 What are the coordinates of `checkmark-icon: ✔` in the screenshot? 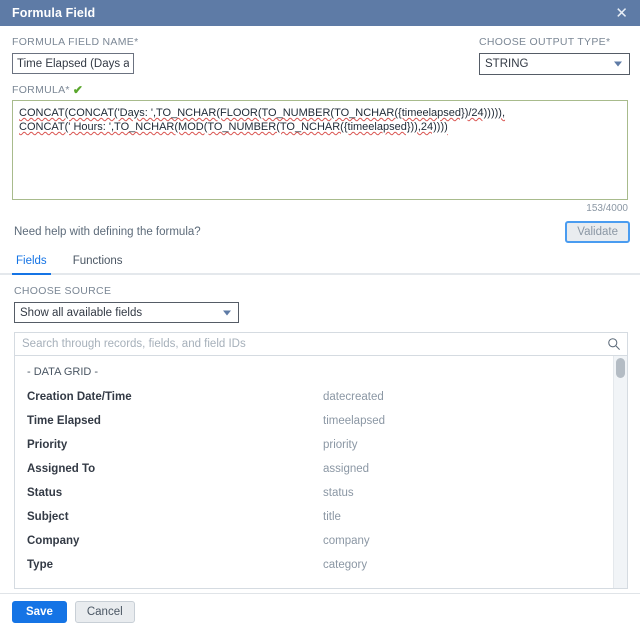 It's located at (77, 90).